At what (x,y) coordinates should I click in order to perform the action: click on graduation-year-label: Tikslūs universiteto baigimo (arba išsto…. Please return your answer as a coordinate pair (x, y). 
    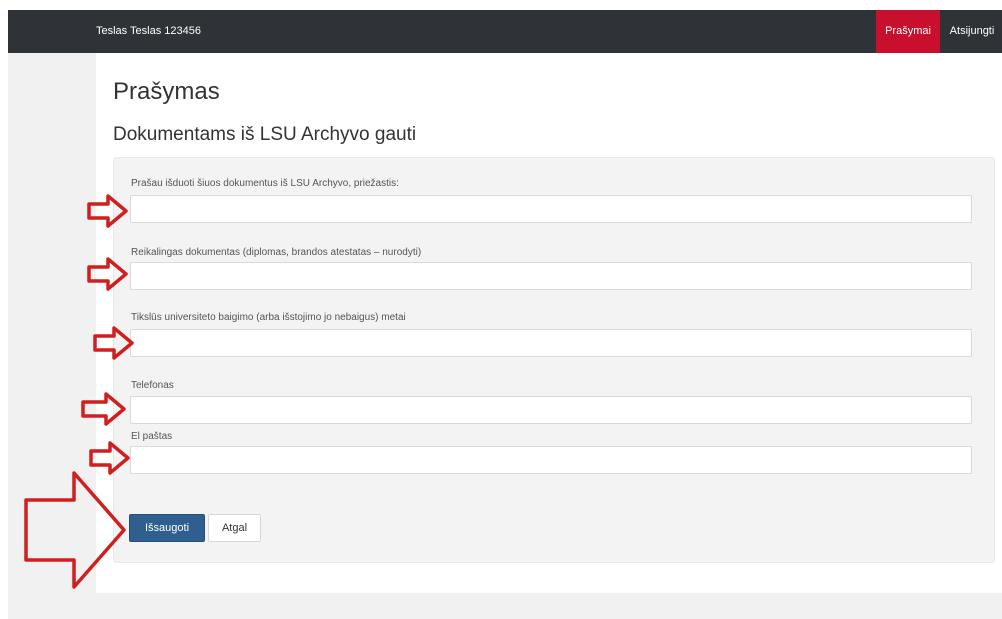
    Looking at the image, I should click on (268, 317).